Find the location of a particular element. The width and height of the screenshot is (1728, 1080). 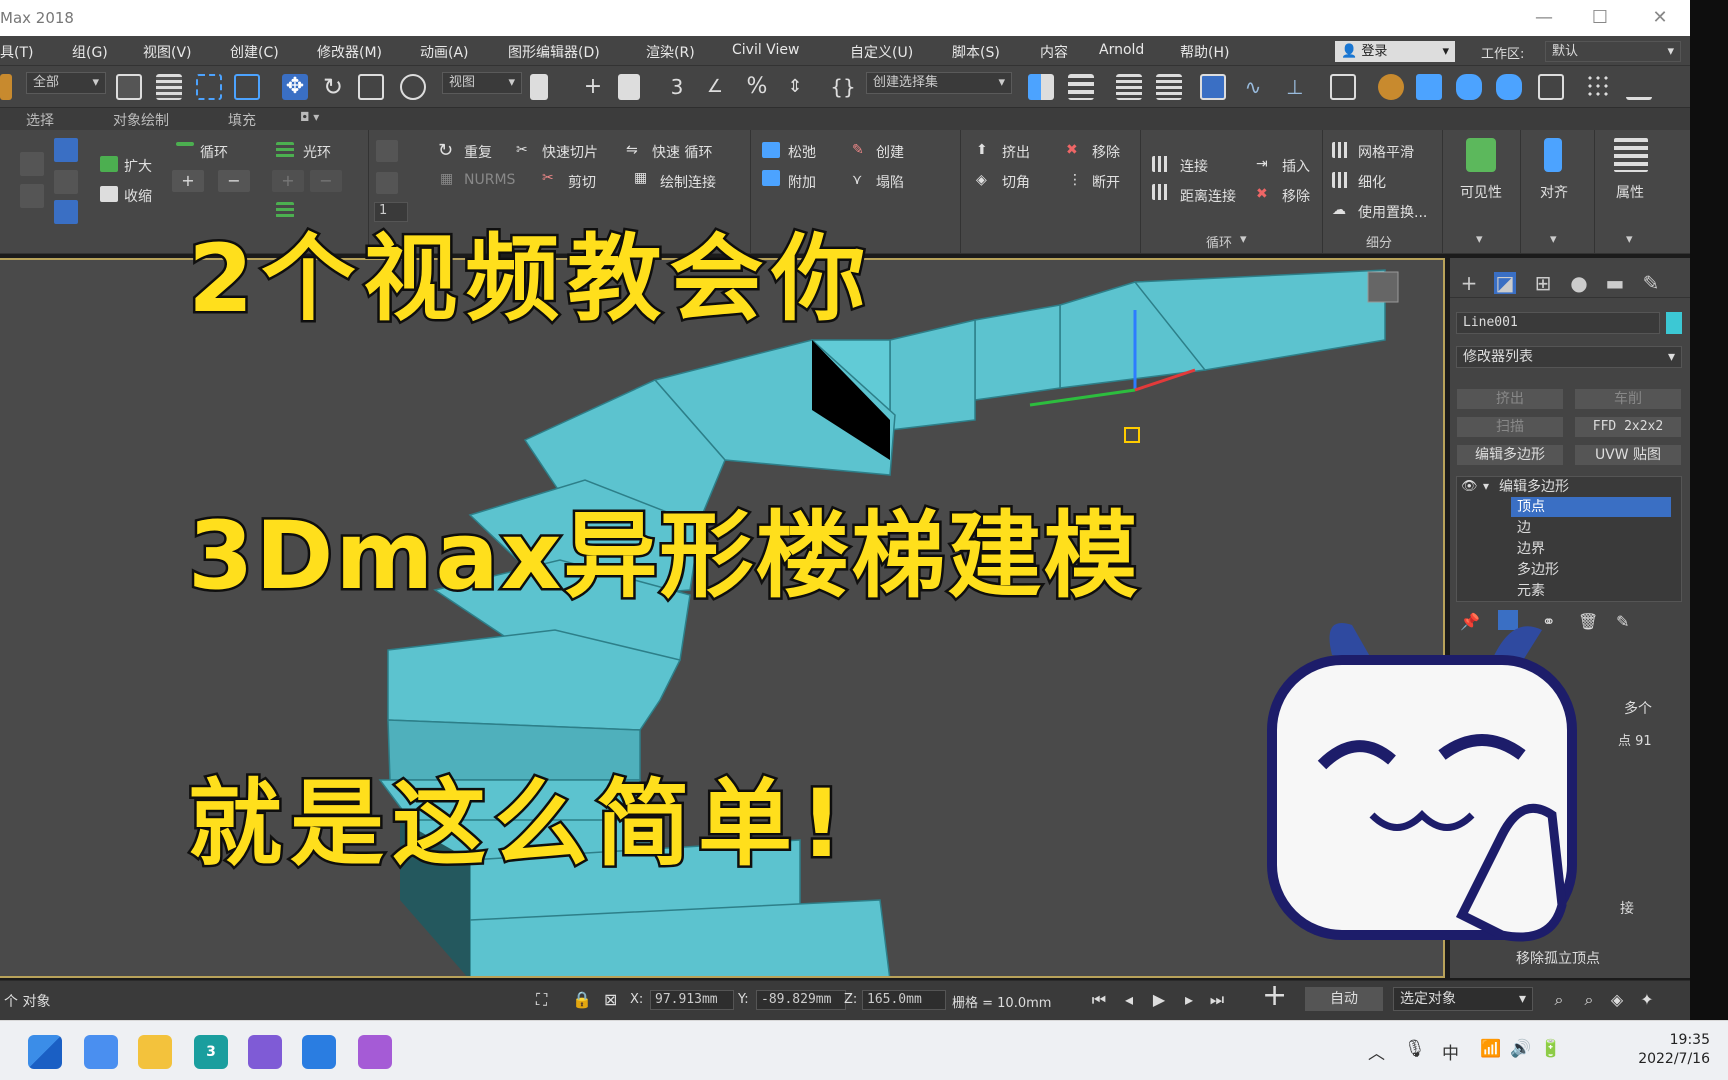

menu-graph-editors: 图形编辑器(D) is located at coordinates (554, 52).